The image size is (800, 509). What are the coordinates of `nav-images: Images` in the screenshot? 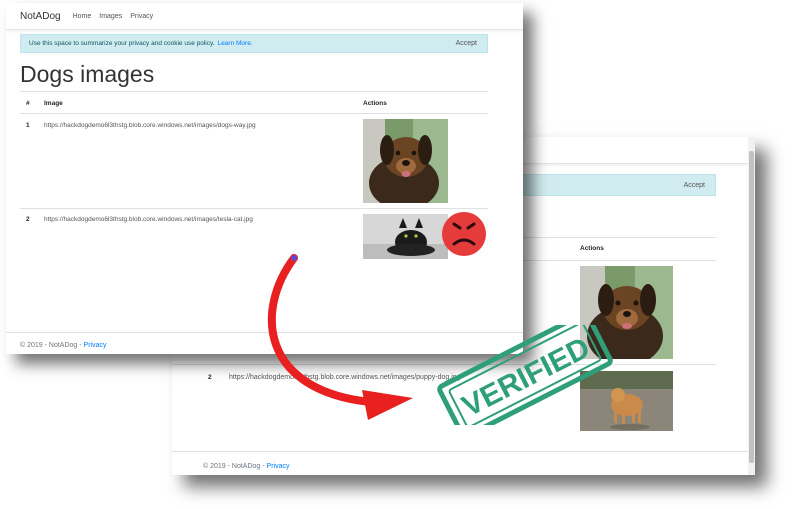 It's located at (110, 16).